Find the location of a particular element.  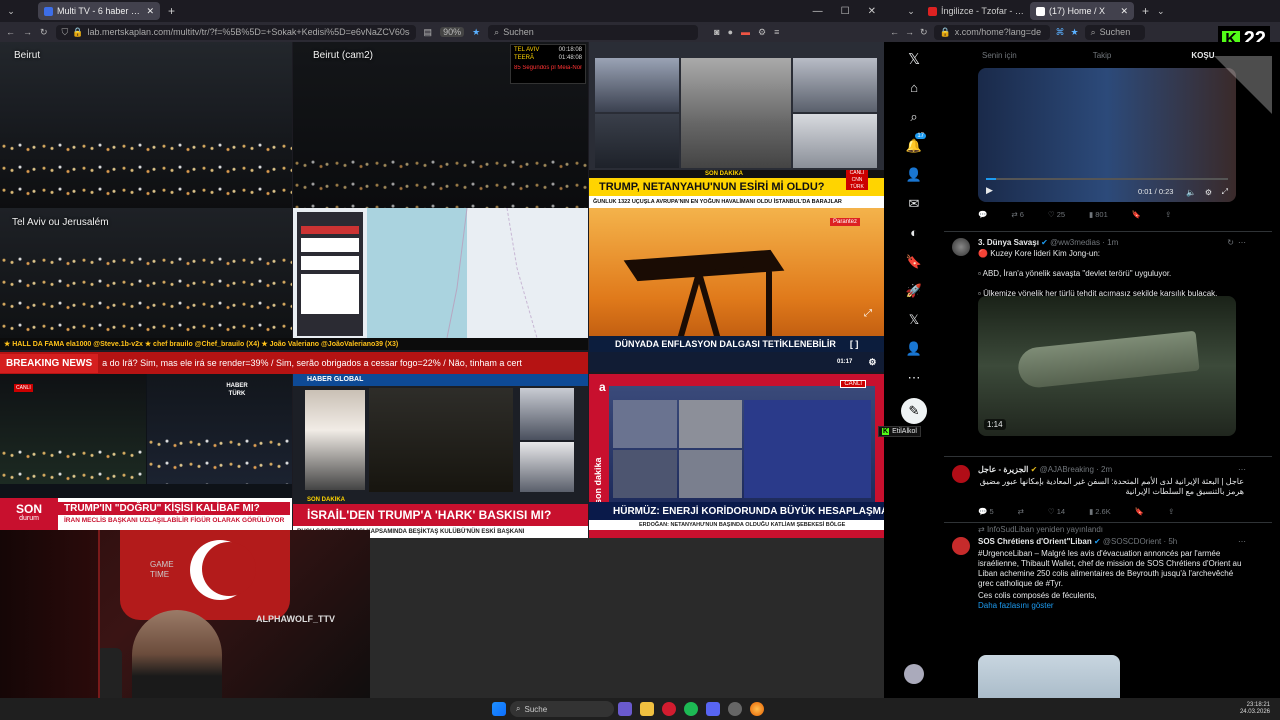

tab-following: Takip is located at coordinates (1102, 55).